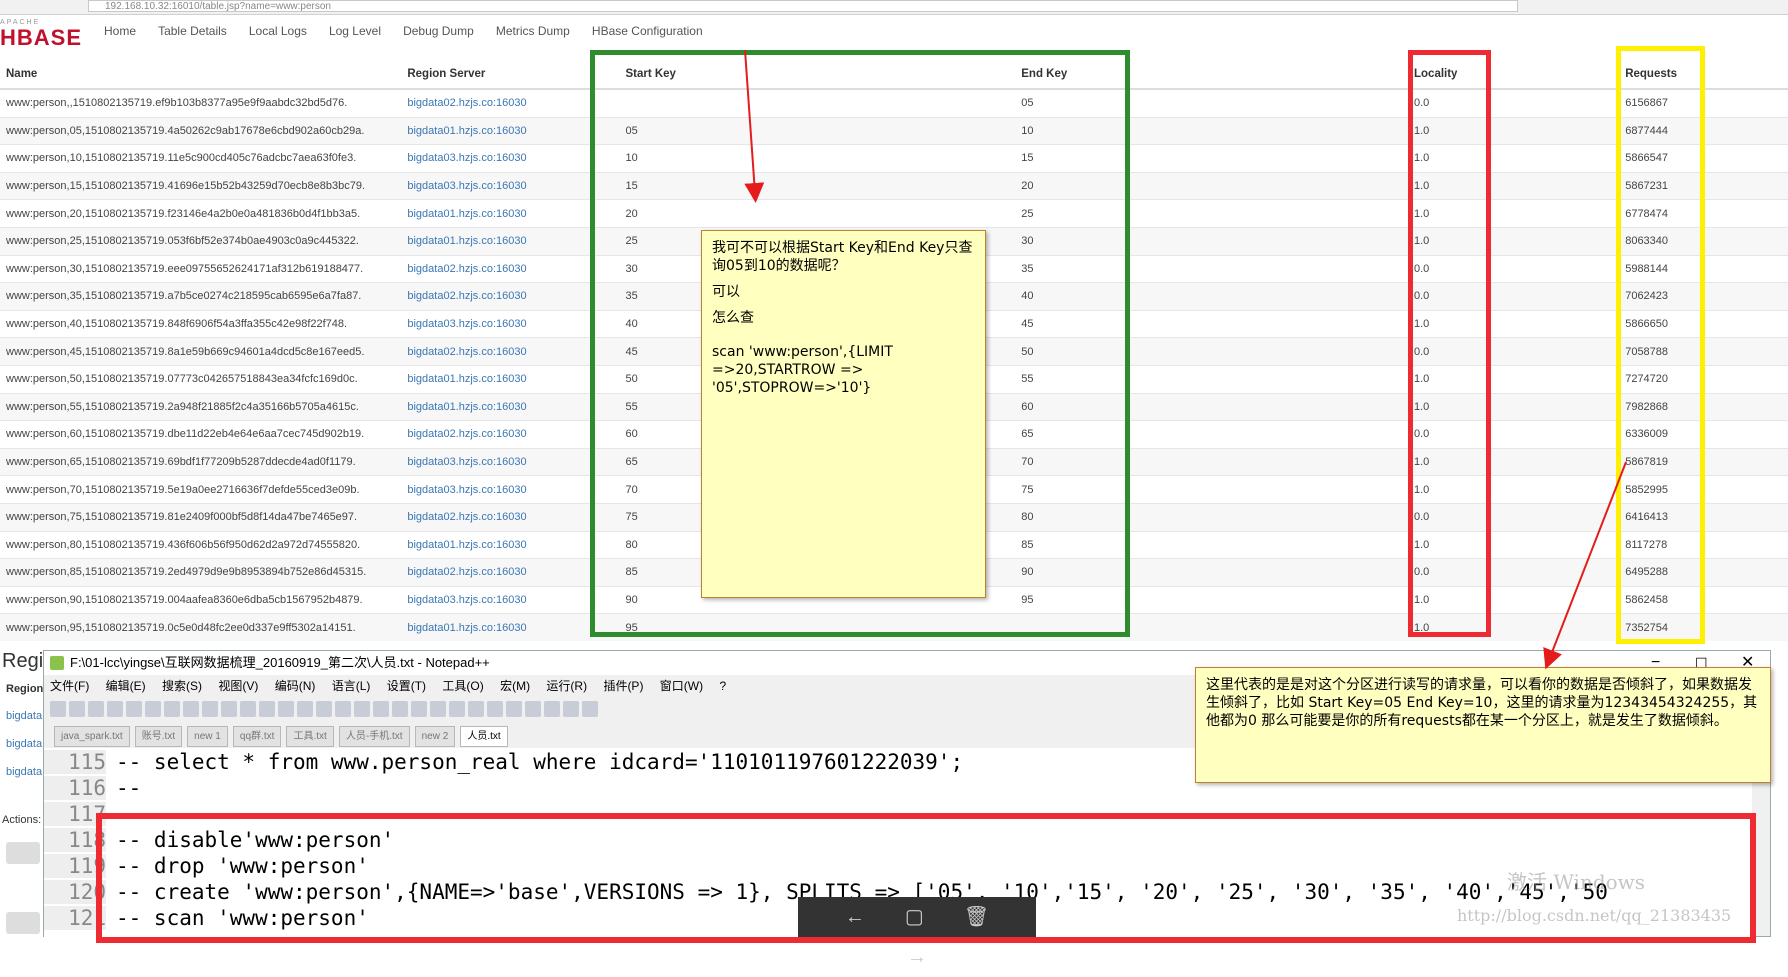 Image resolution: width=1788 pixels, height=977 pixels. I want to click on tab-tools: 工具.txt, so click(310, 736).